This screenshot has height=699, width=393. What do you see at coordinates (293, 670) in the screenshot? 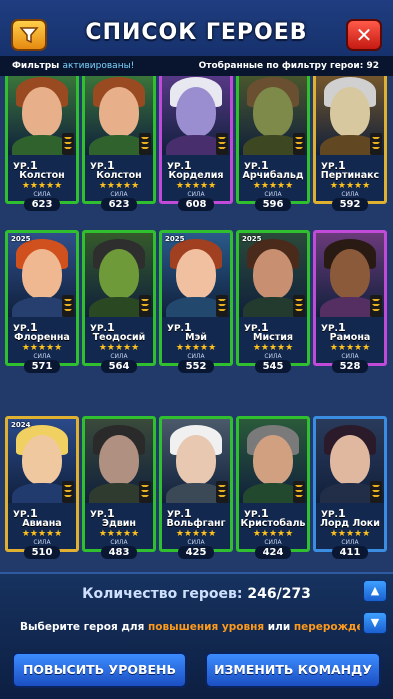
I see `change-team-button: ИЗМЕНИТЬ КОМАНДУ` at bounding box center [293, 670].